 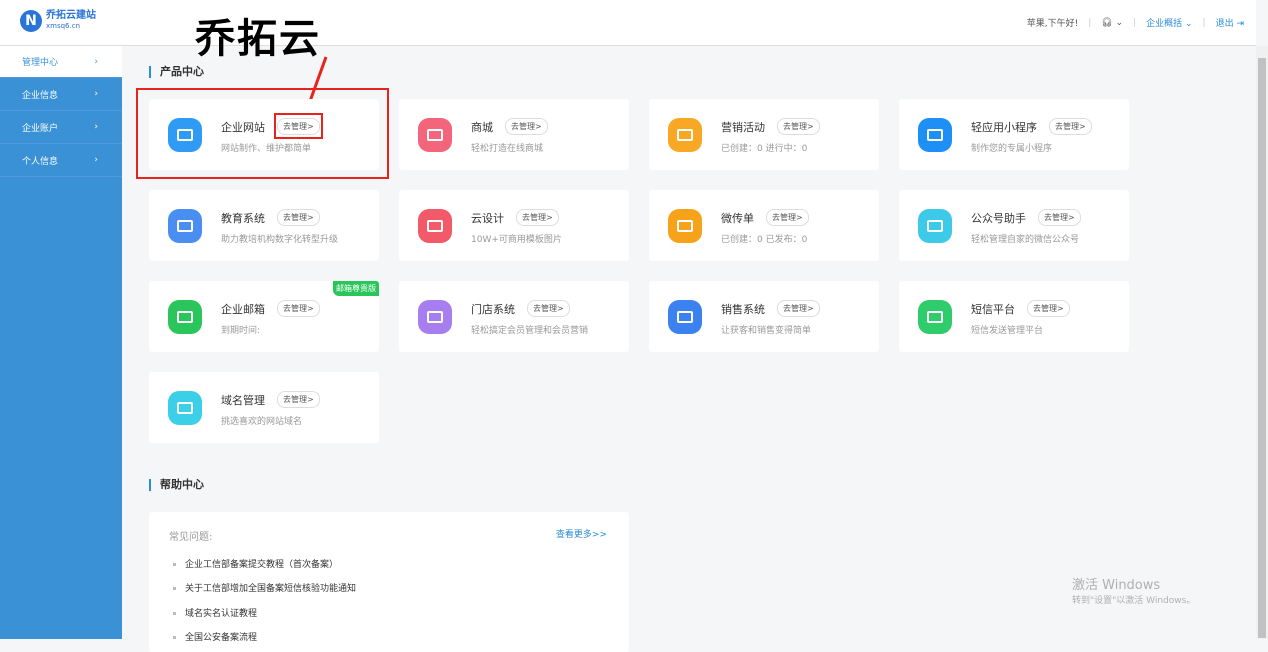 I want to click on product-desc: 让获客和销售变得简单, so click(x=766, y=331).